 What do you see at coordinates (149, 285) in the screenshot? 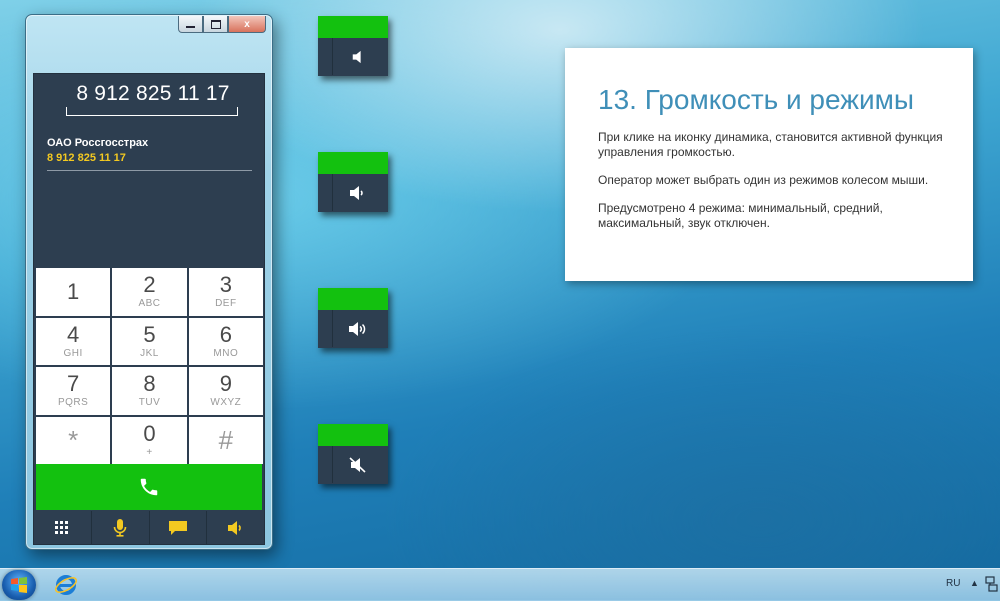
I see `key-digit: 2` at bounding box center [149, 285].